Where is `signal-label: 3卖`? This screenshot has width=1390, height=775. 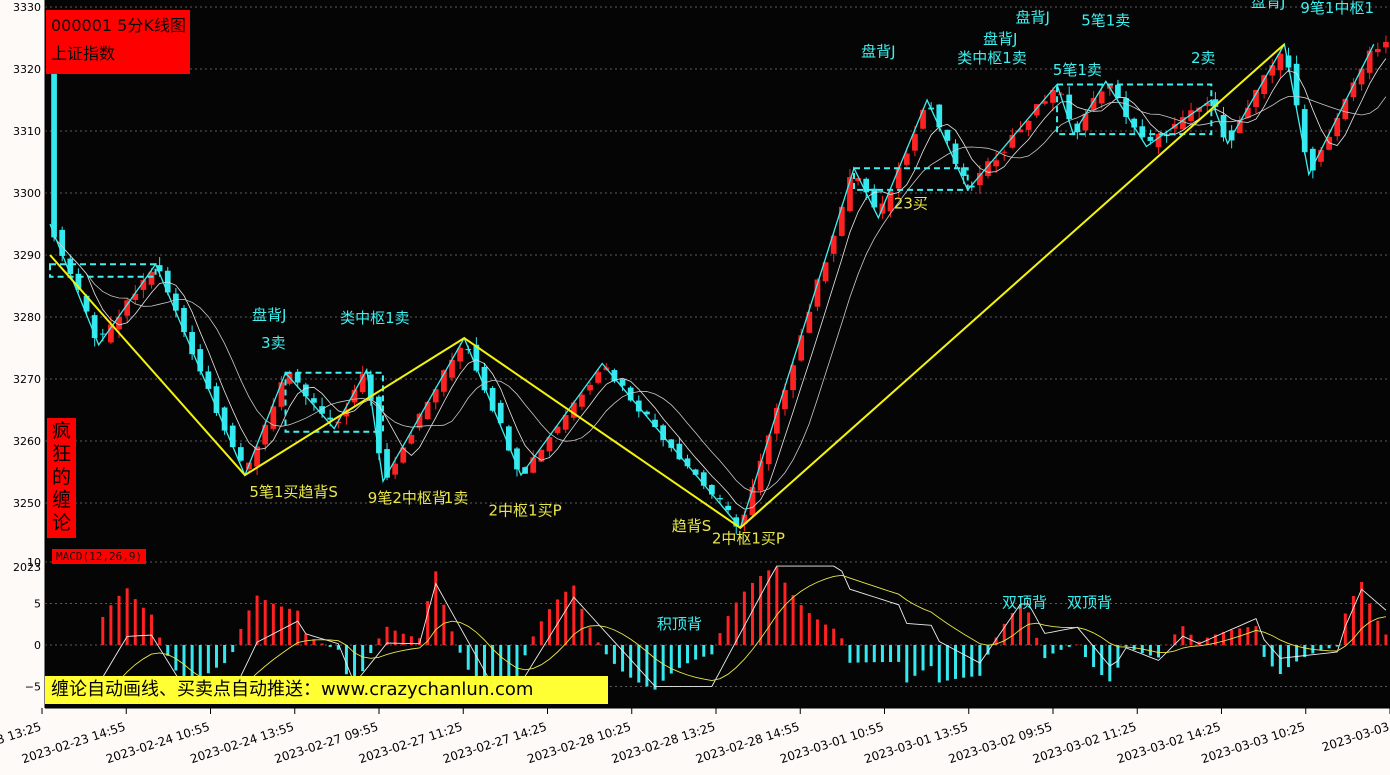
signal-label: 3卖 is located at coordinates (273, 343).